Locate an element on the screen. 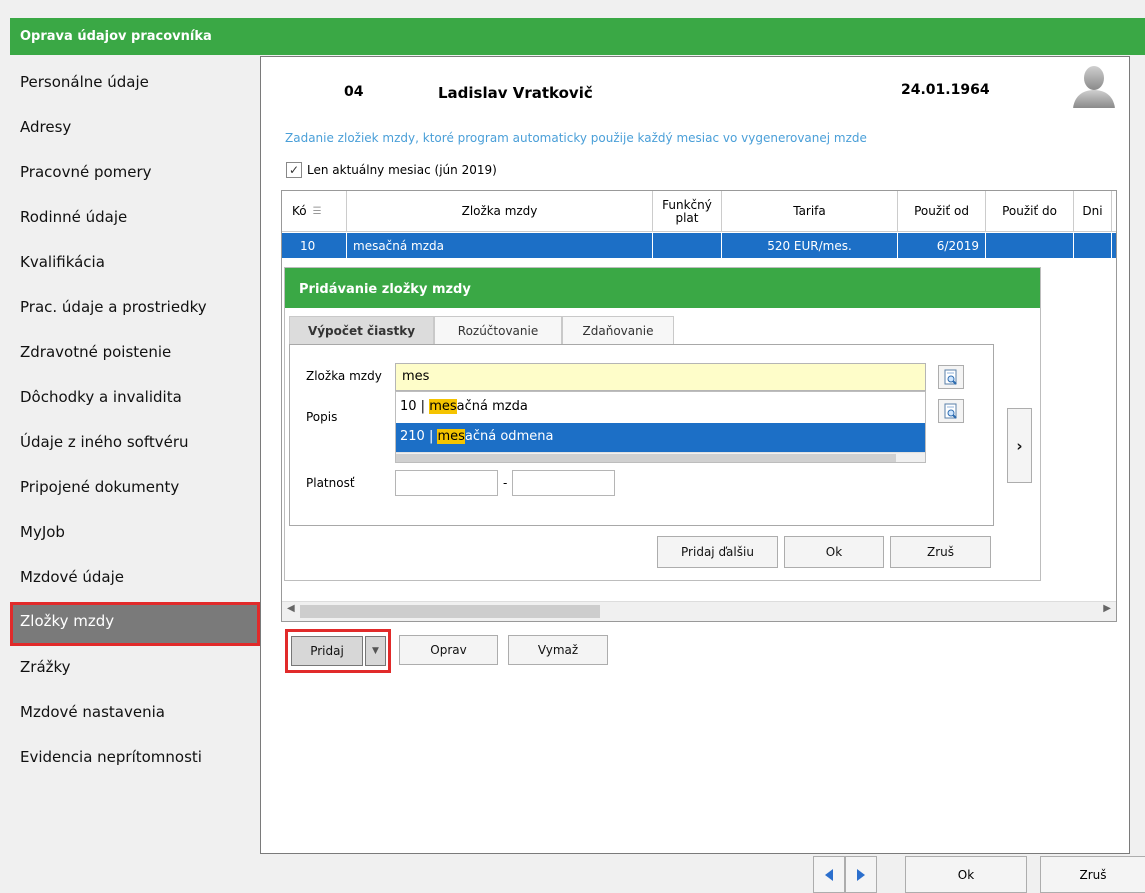 The height and width of the screenshot is (893, 1145). ok-button: Ok is located at coordinates (966, 874).